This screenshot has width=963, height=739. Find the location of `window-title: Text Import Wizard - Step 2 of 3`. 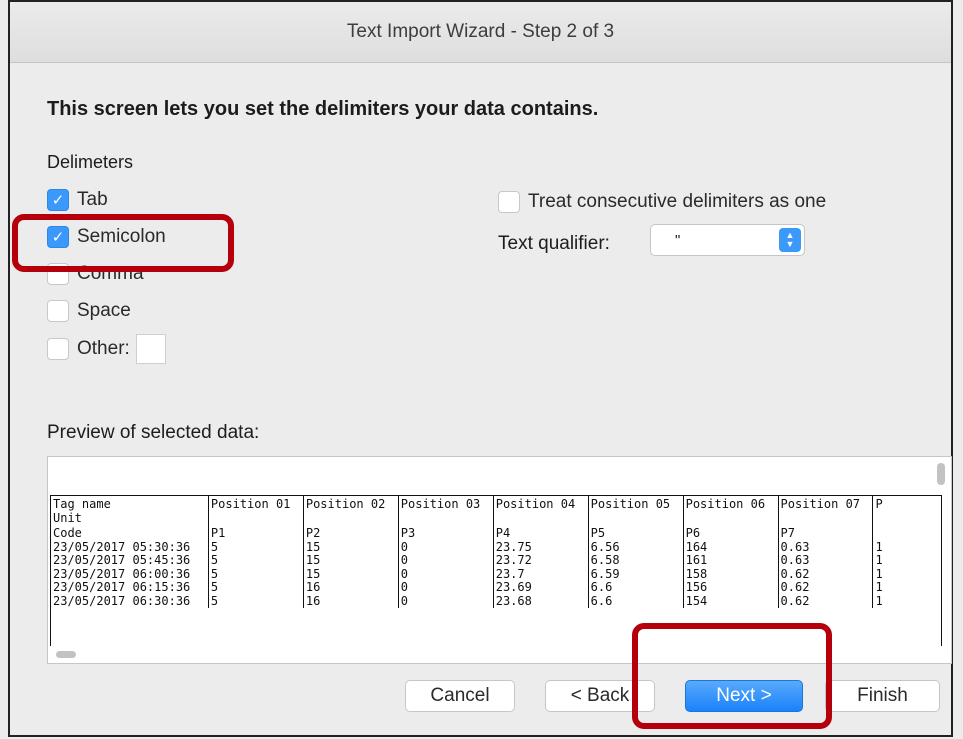

window-title: Text Import Wizard - Step 2 of 3 is located at coordinates (480, 31).